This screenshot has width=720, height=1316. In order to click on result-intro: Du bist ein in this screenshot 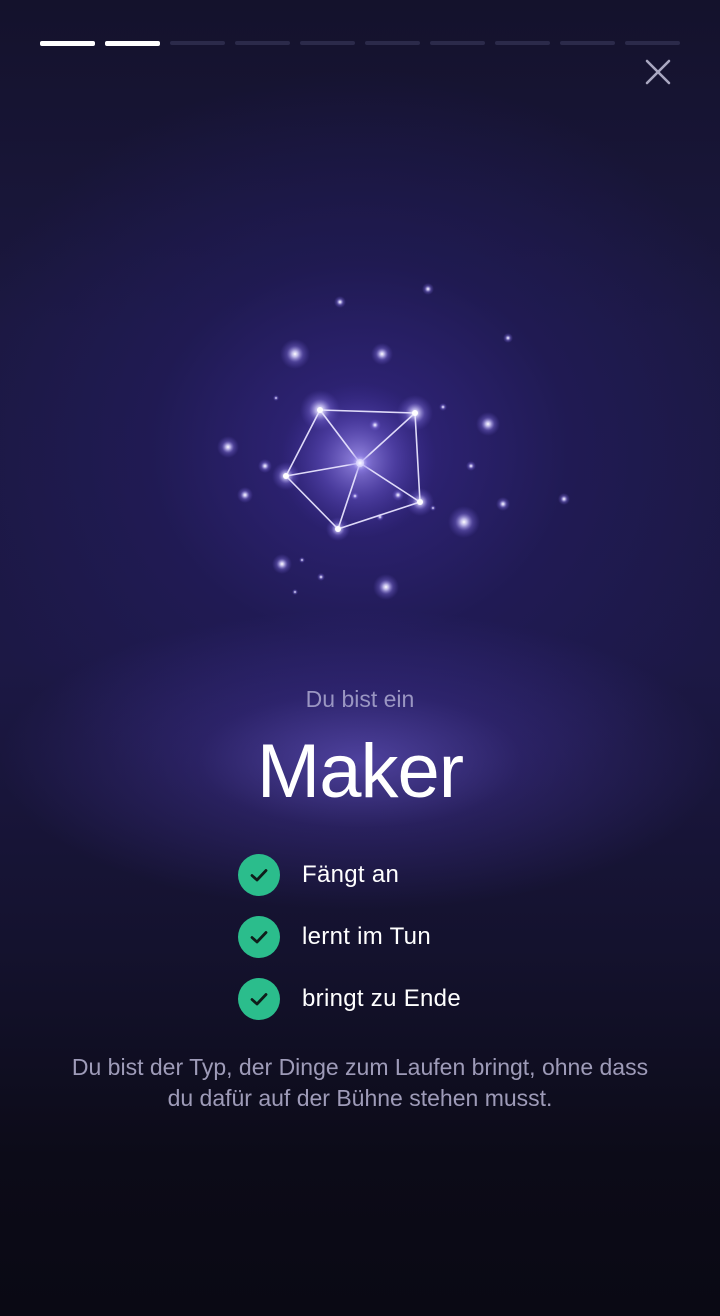, I will do `click(360, 699)`.